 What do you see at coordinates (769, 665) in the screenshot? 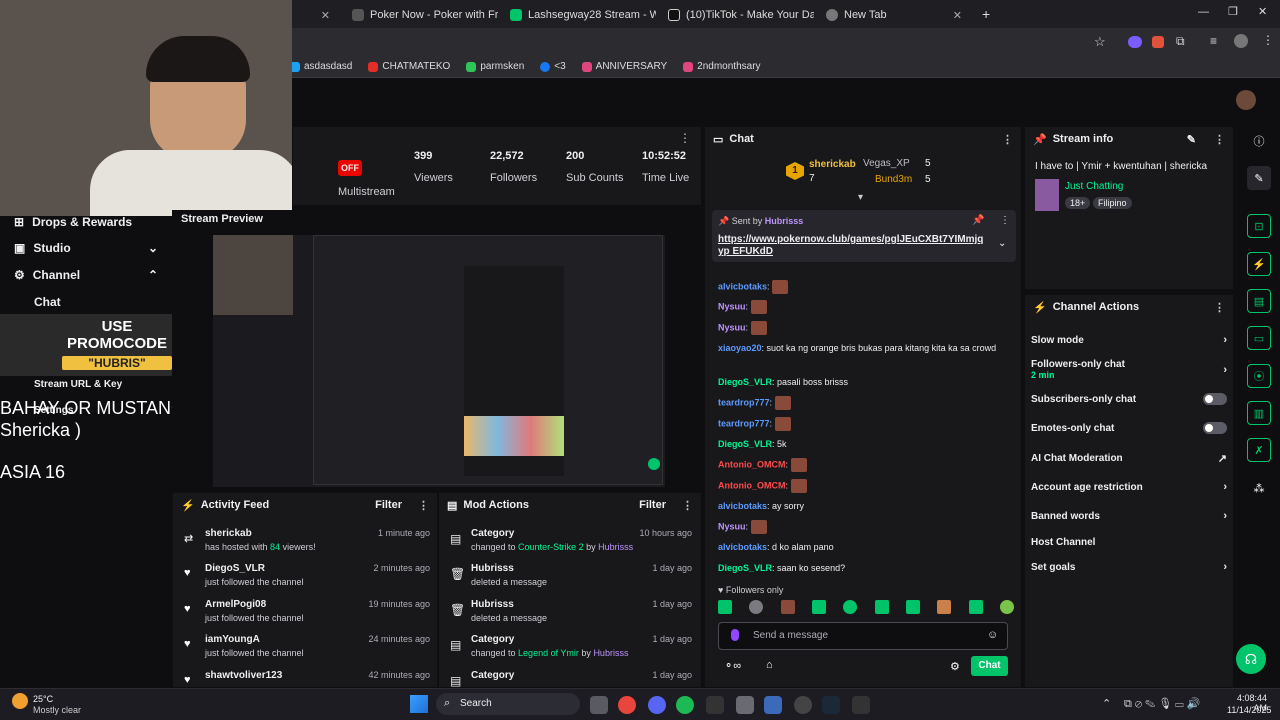
I see `store-icon: ⌂` at bounding box center [769, 665].